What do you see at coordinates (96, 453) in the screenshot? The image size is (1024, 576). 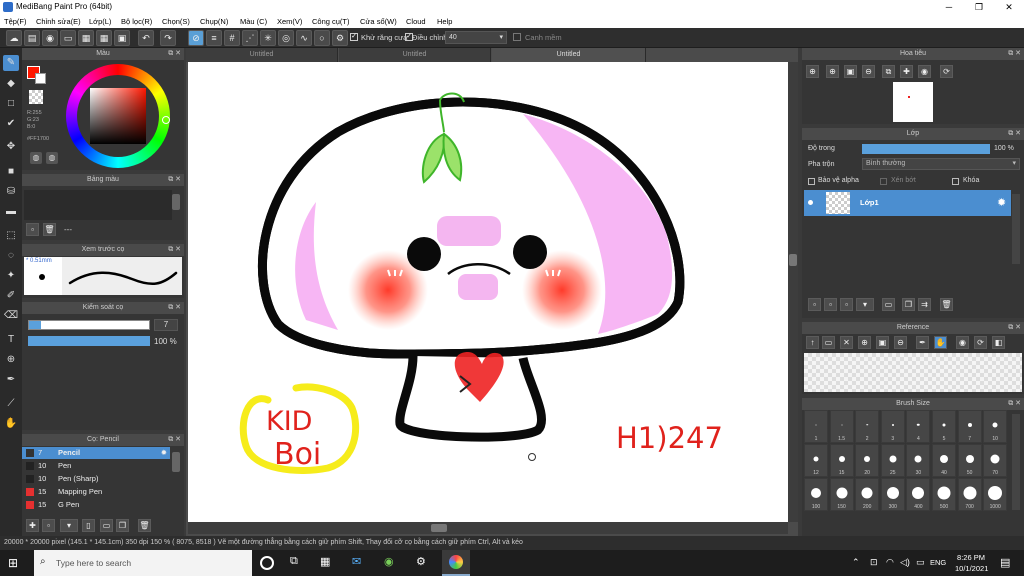 I see `brush-item: 7 Pencil ✹` at bounding box center [96, 453].